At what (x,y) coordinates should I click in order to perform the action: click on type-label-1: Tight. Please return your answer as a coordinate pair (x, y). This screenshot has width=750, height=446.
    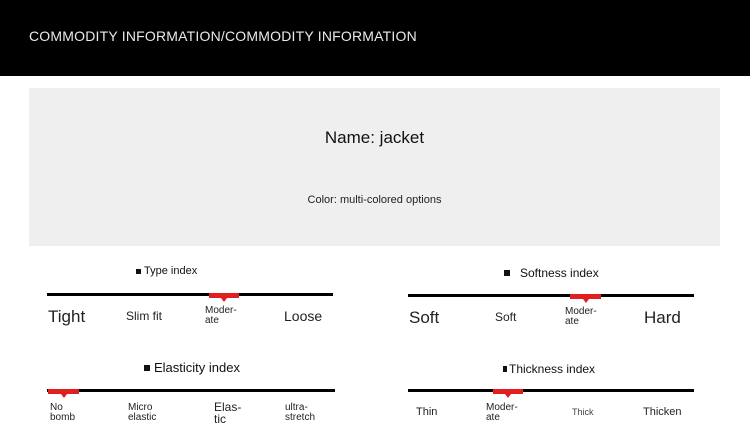
    Looking at the image, I should click on (67, 316).